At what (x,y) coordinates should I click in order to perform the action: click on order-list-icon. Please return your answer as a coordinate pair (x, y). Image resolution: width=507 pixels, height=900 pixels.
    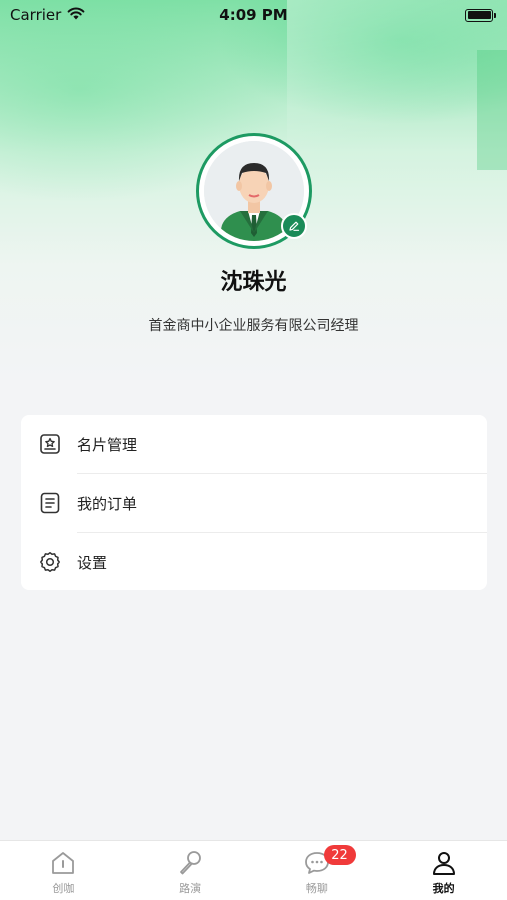
    Looking at the image, I should click on (50, 503).